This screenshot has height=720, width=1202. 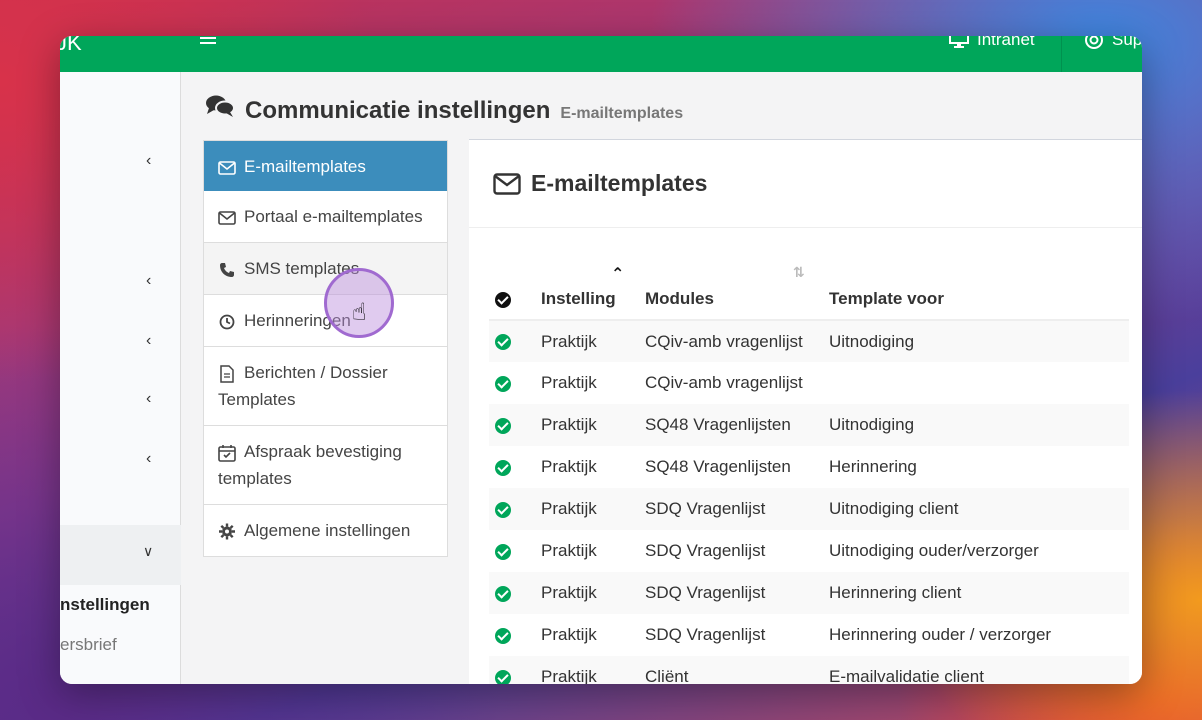 I want to click on nav-item-portaal-emailtemplates: Portaal e-mailtemplates, so click(x=325, y=217).